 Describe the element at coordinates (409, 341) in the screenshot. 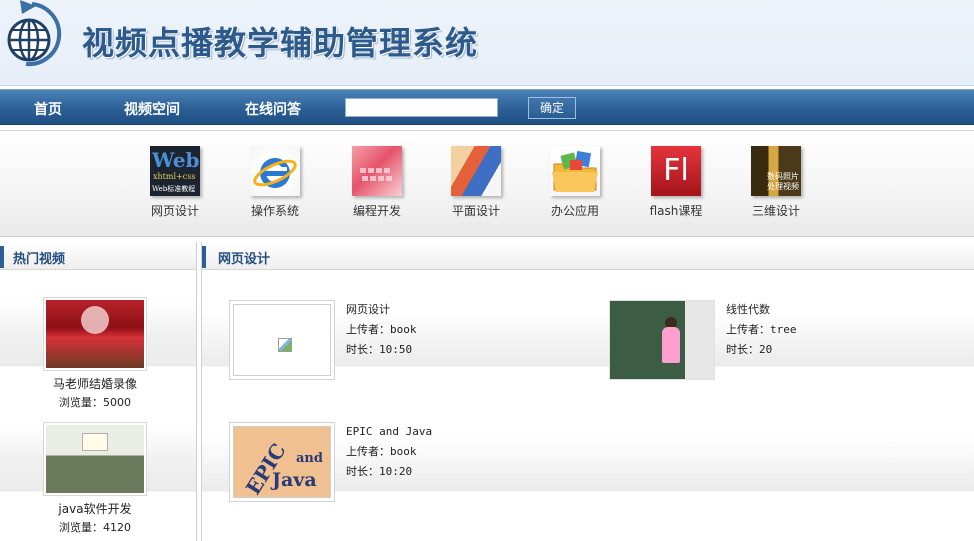

I see `video-card: 网页设计 上传者：book 时长：10:50` at that location.